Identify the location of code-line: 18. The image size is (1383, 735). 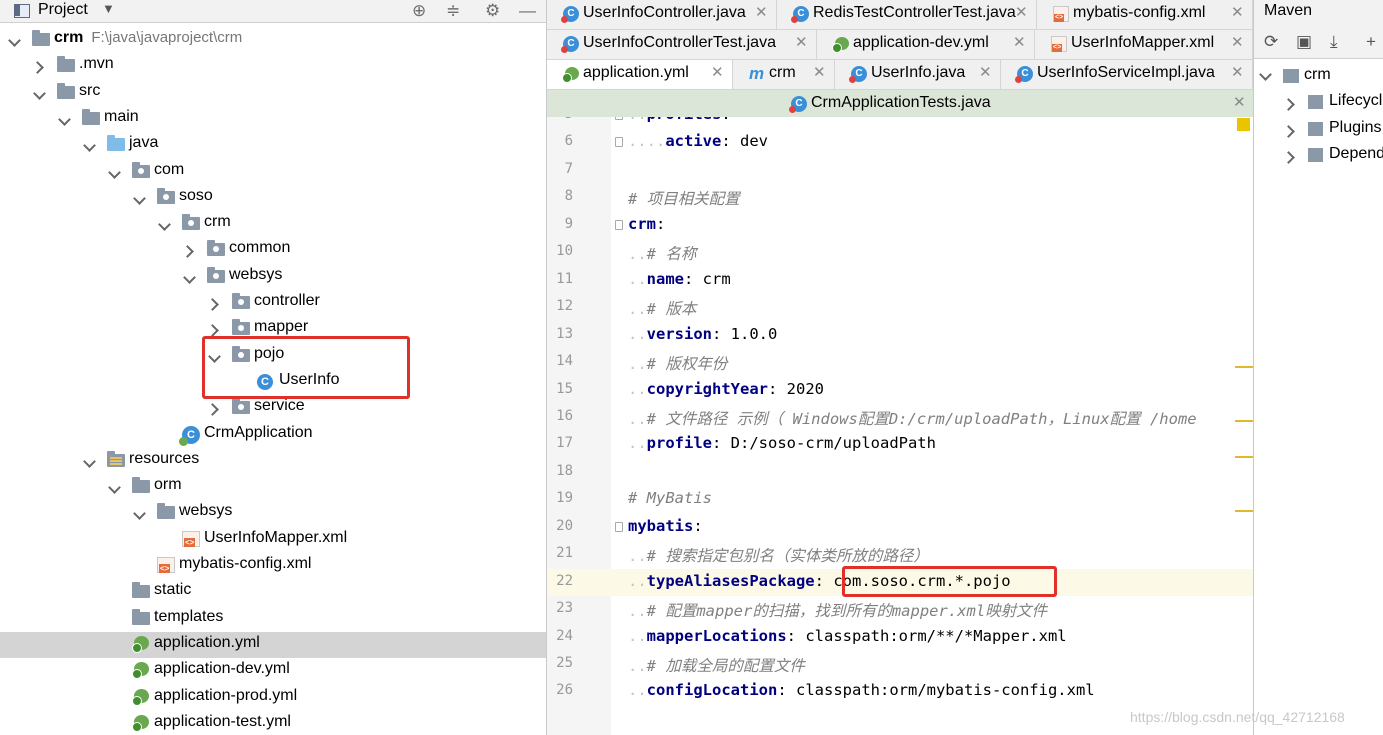
(900, 472).